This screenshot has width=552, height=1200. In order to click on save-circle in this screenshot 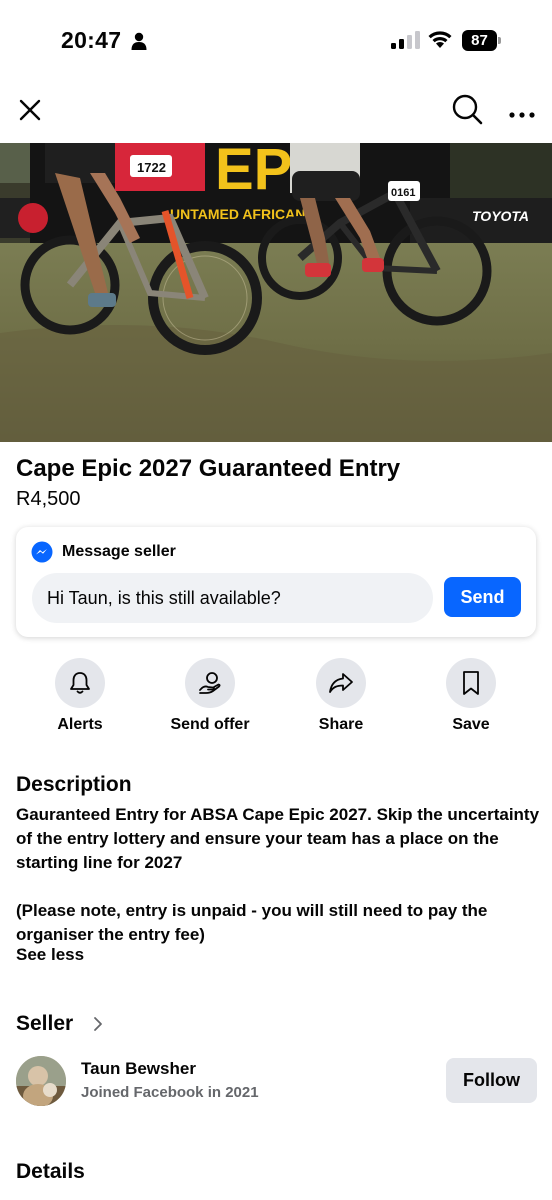, I will do `click(471, 683)`.